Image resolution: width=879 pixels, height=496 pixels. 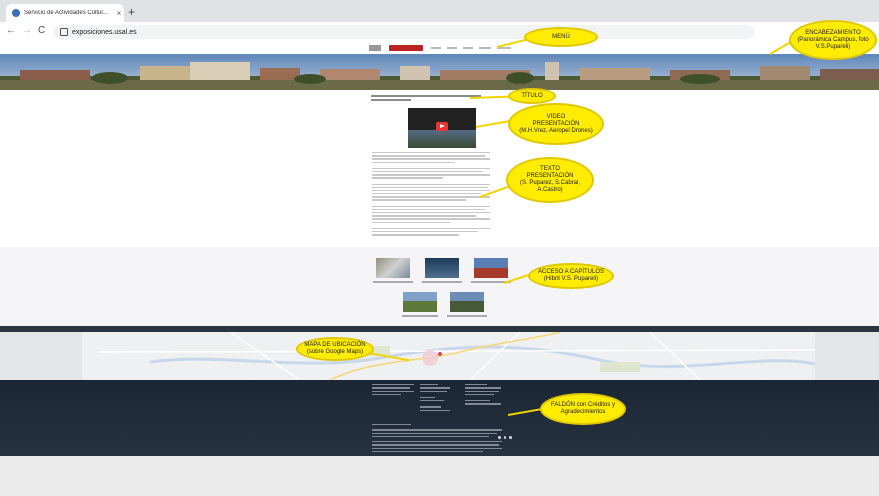 What do you see at coordinates (64, 32) in the screenshot?
I see `lock-icon` at bounding box center [64, 32].